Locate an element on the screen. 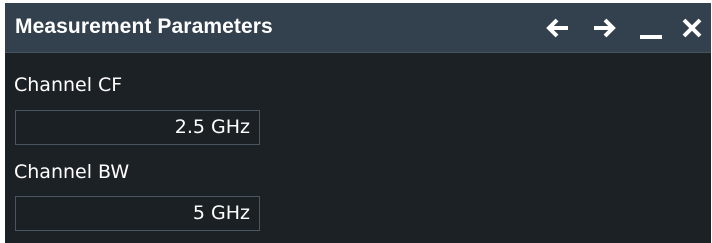  dialog-title: Measurement Parameters is located at coordinates (144, 26).